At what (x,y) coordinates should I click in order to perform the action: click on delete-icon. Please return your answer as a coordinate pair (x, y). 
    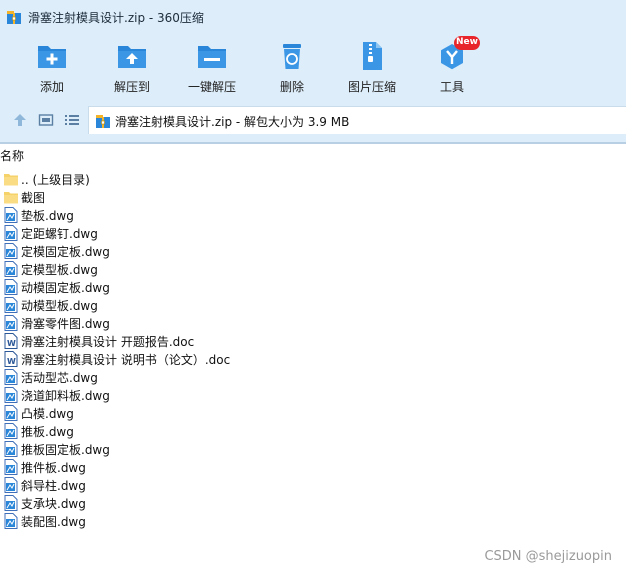
    Looking at the image, I should click on (292, 56).